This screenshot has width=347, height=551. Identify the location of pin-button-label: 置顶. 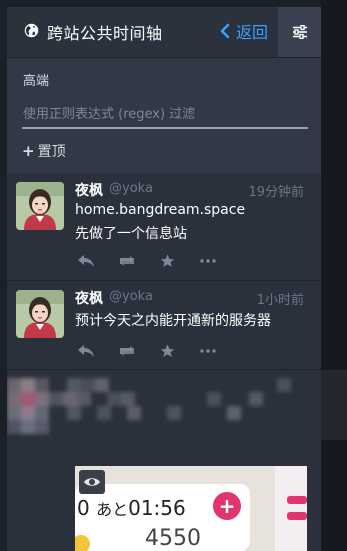
(51, 152).